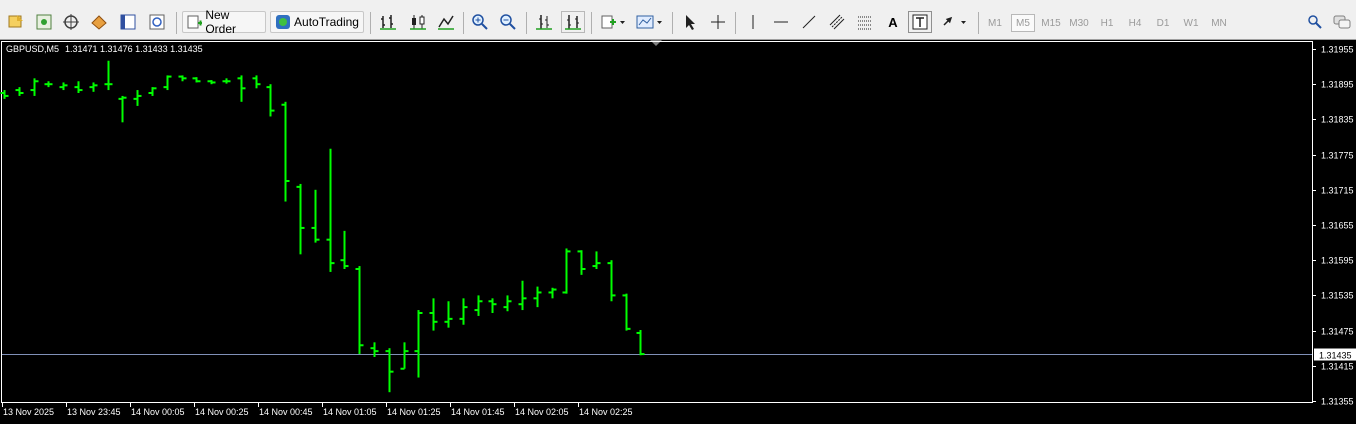 The height and width of the screenshot is (424, 1356). Describe the element at coordinates (690, 22) in the screenshot. I see `cursor-icon` at that location.